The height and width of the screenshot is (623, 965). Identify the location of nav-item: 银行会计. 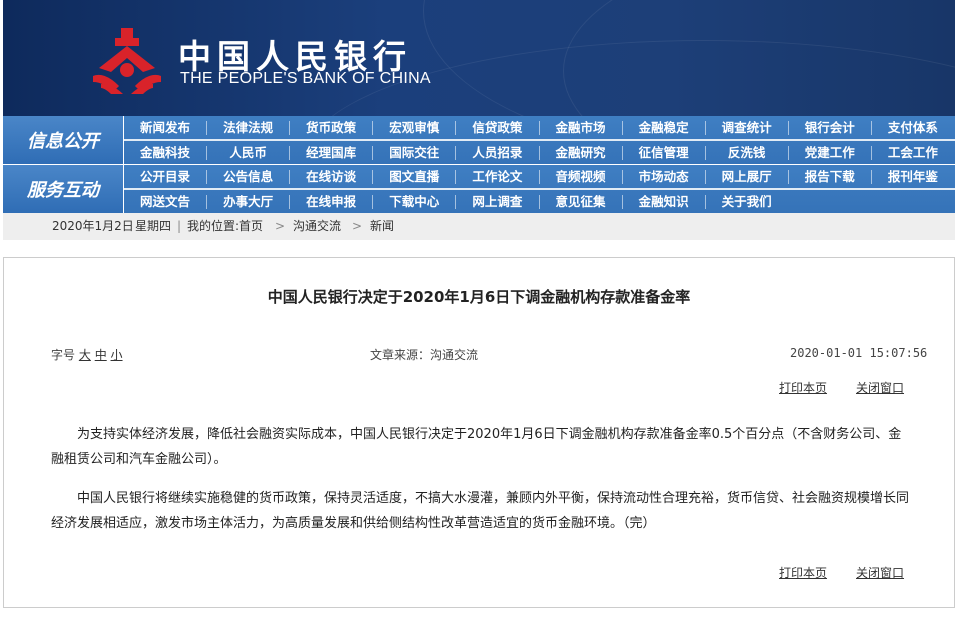
(830, 127).